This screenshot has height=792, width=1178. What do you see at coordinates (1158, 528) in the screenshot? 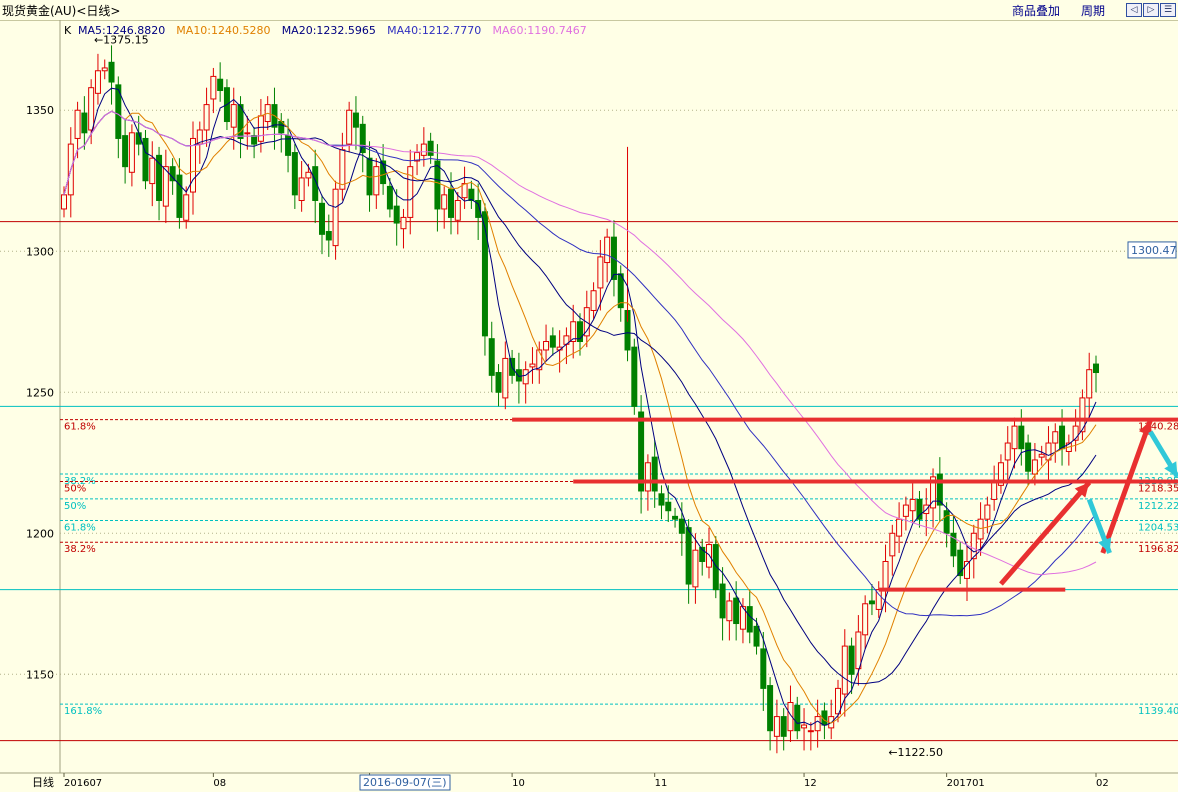
I see `fib-right-label: 1204.53` at bounding box center [1158, 528].